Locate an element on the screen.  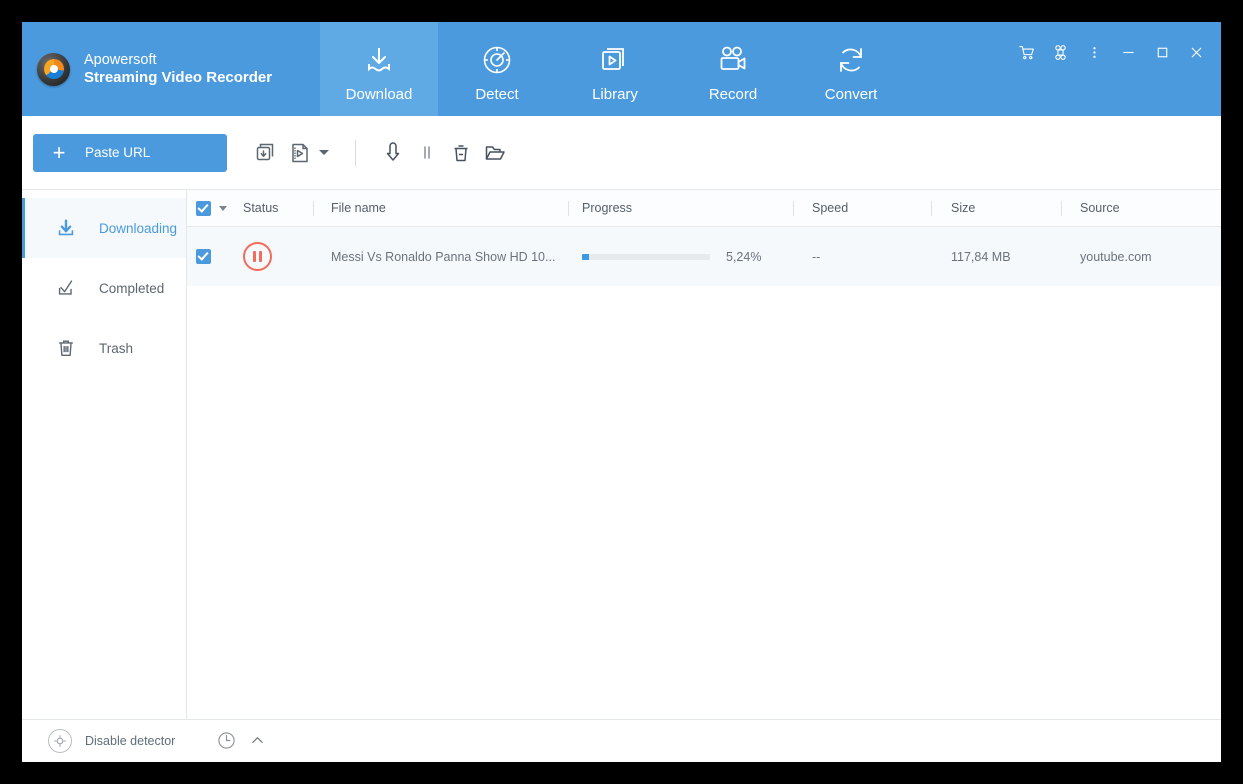
library-play-icon is located at coordinates (615, 60).